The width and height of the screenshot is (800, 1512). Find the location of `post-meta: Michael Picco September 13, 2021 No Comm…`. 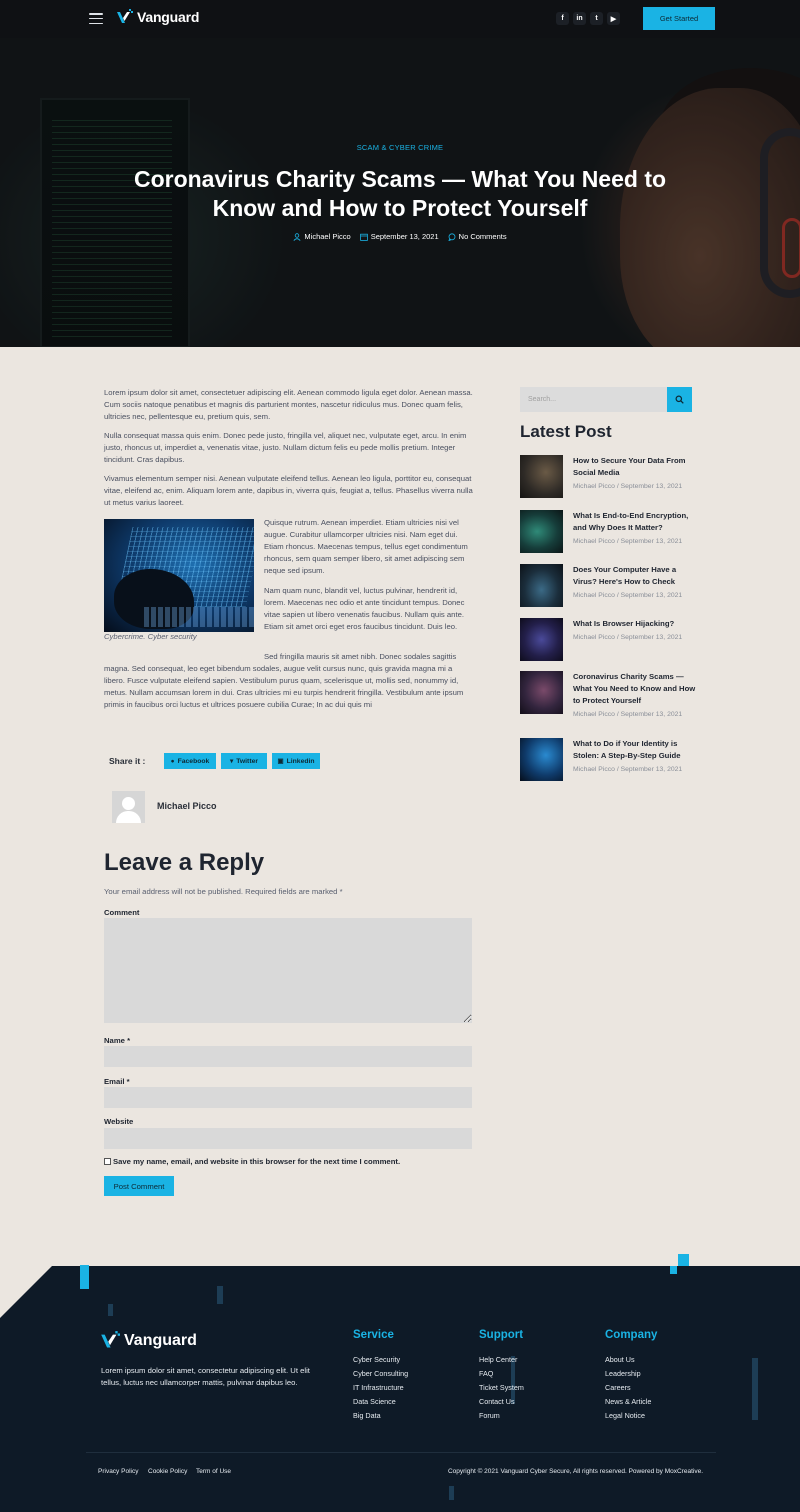

post-meta: Michael Picco September 13, 2021 No Comm… is located at coordinates (400, 236).